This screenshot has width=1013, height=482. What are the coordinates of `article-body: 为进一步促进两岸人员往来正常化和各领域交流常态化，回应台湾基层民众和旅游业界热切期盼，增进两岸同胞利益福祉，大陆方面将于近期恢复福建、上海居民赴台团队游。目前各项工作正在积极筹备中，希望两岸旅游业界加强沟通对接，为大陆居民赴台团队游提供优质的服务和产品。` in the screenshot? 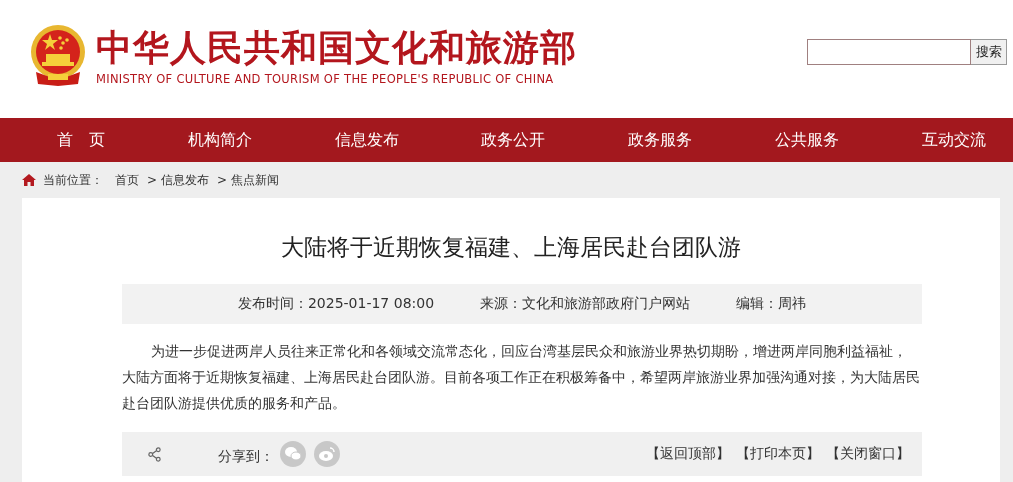 It's located at (521, 377).